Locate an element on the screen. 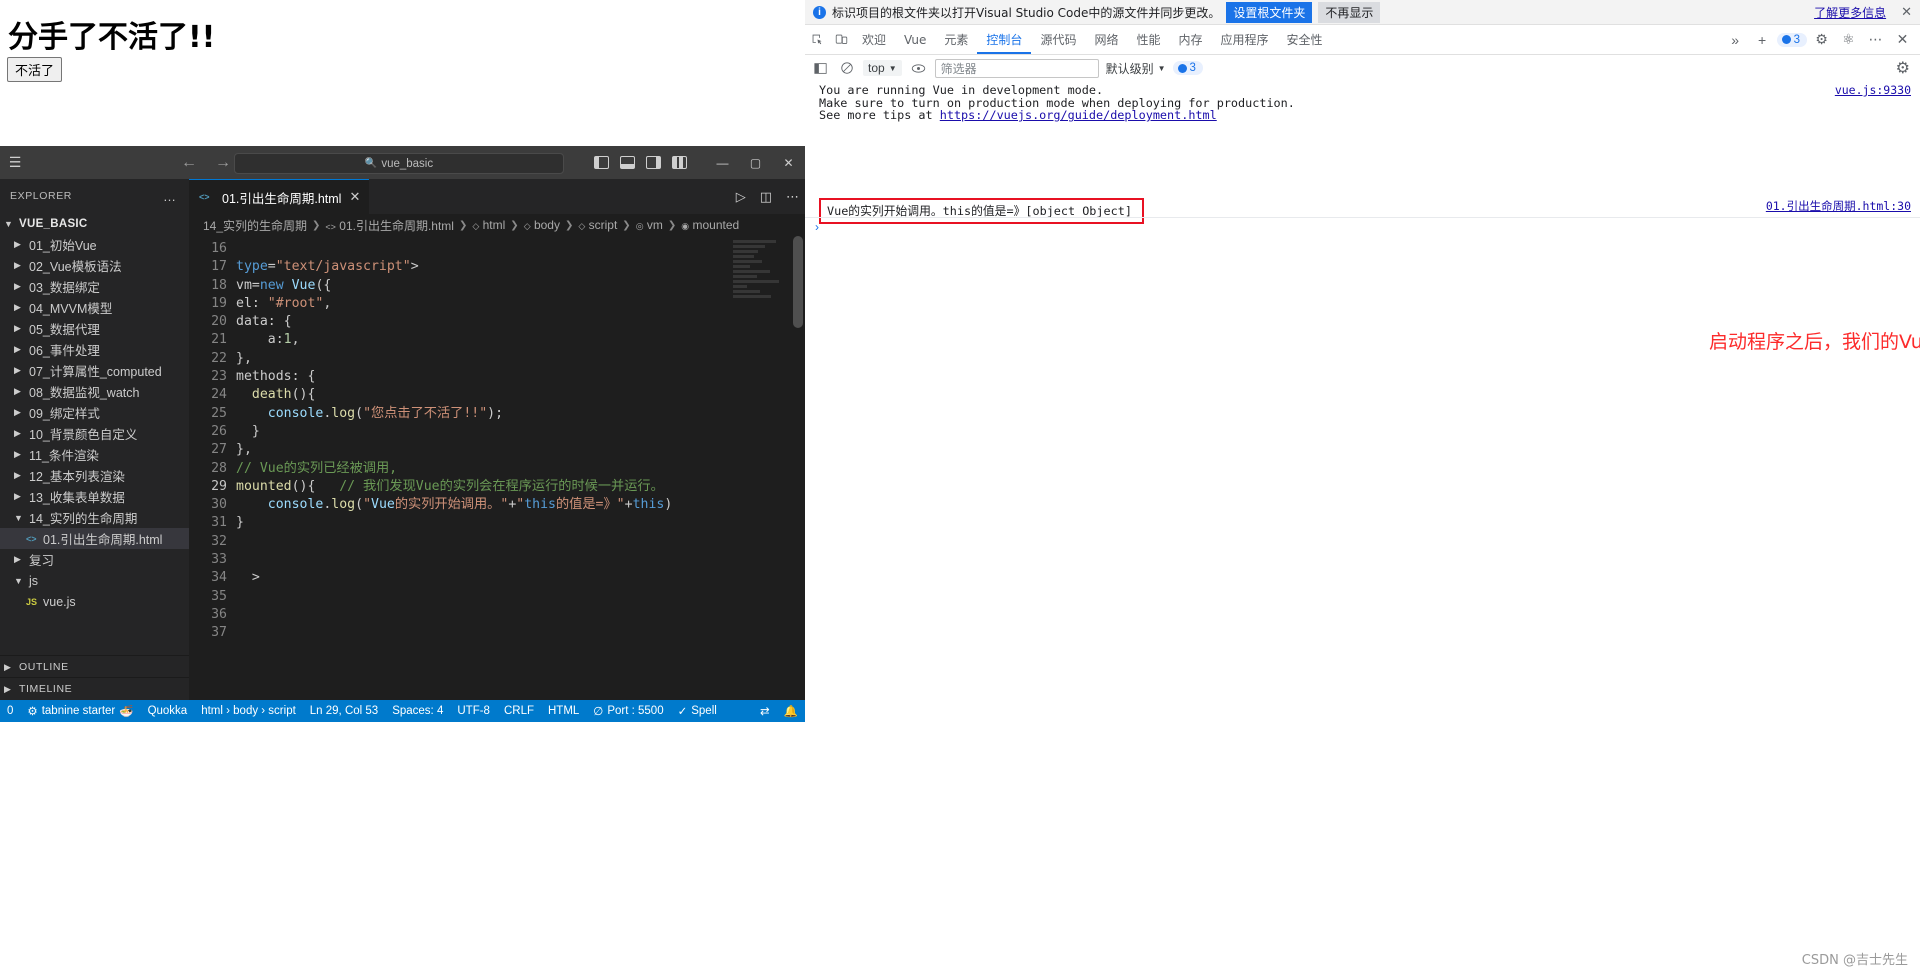 This screenshot has height=977, width=1920. source-link-lifecycle-html: 01.引出生命周期.html:30 is located at coordinates (1838, 206).